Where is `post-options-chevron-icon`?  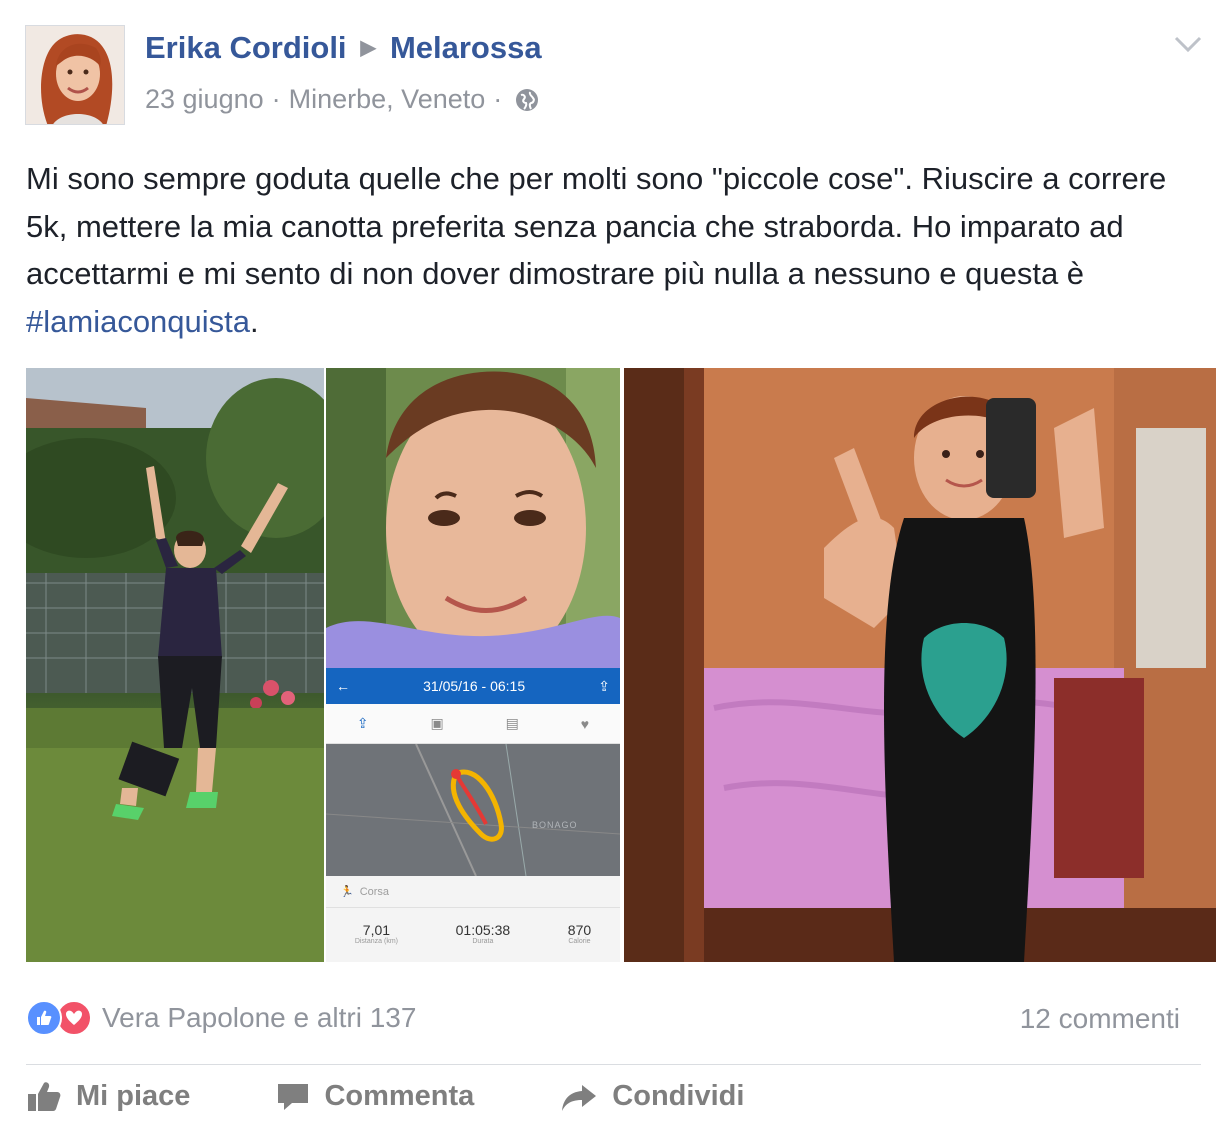
post-options-chevron-icon is located at coordinates (1188, 44).